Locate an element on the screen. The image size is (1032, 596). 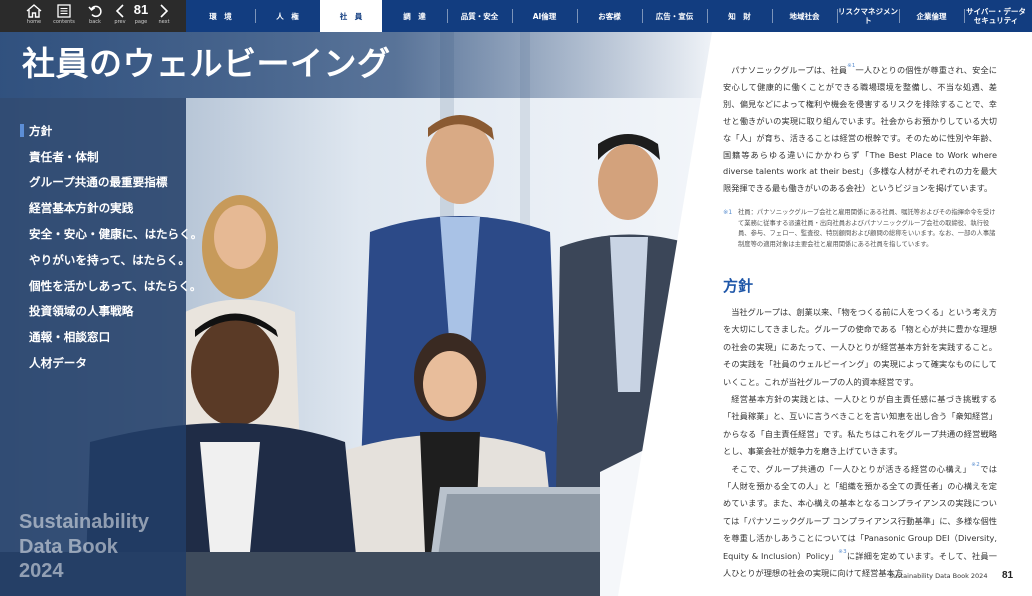
tab-ai-ethics: AI倫理 is located at coordinates (544, 16).